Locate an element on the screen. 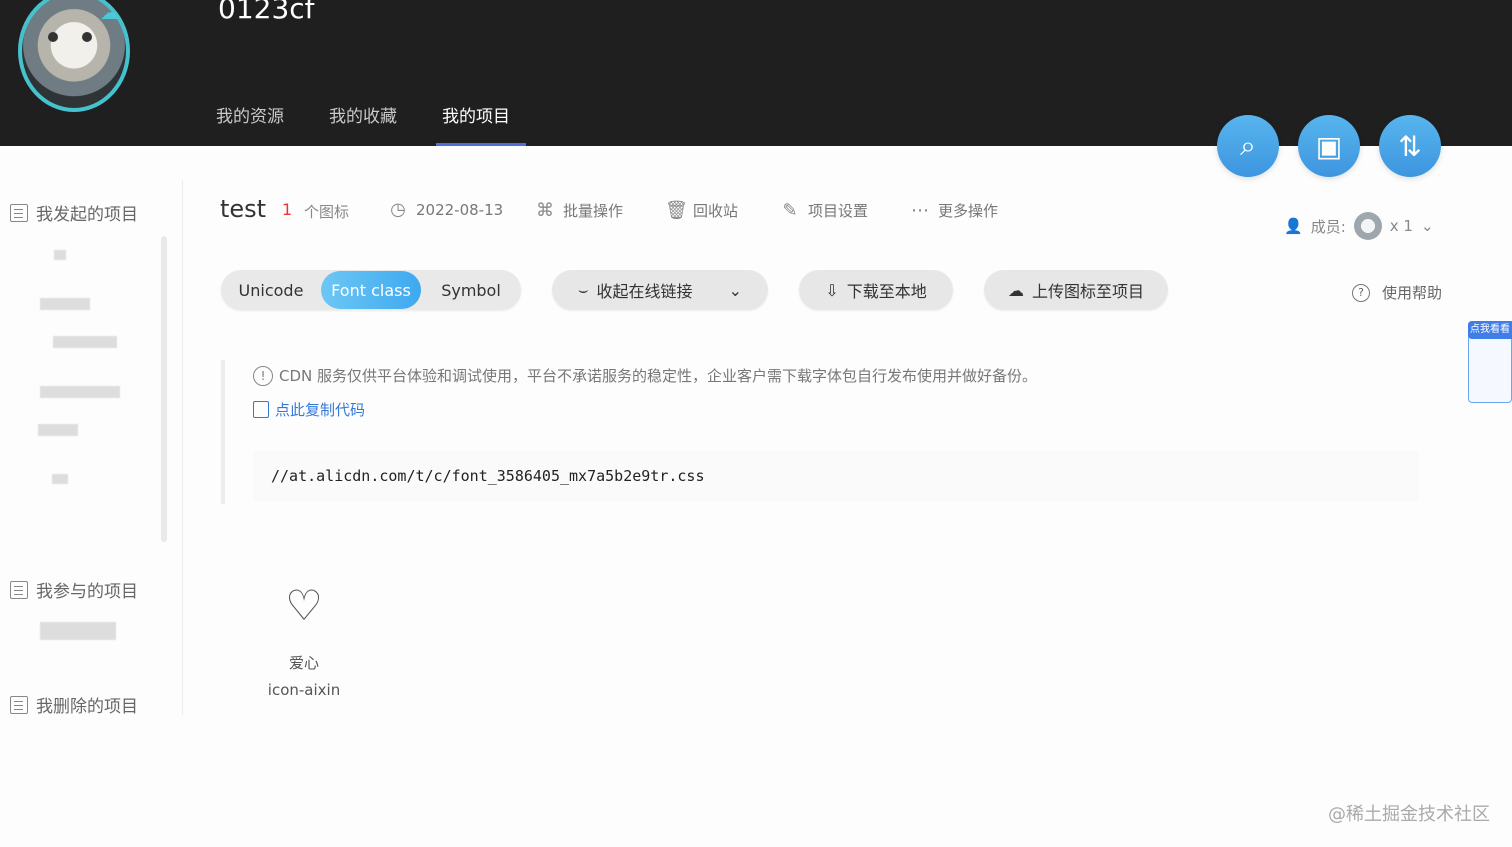 The width and height of the screenshot is (1512, 847). project-settings-button: ✎ 项目设置 is located at coordinates (824, 210).